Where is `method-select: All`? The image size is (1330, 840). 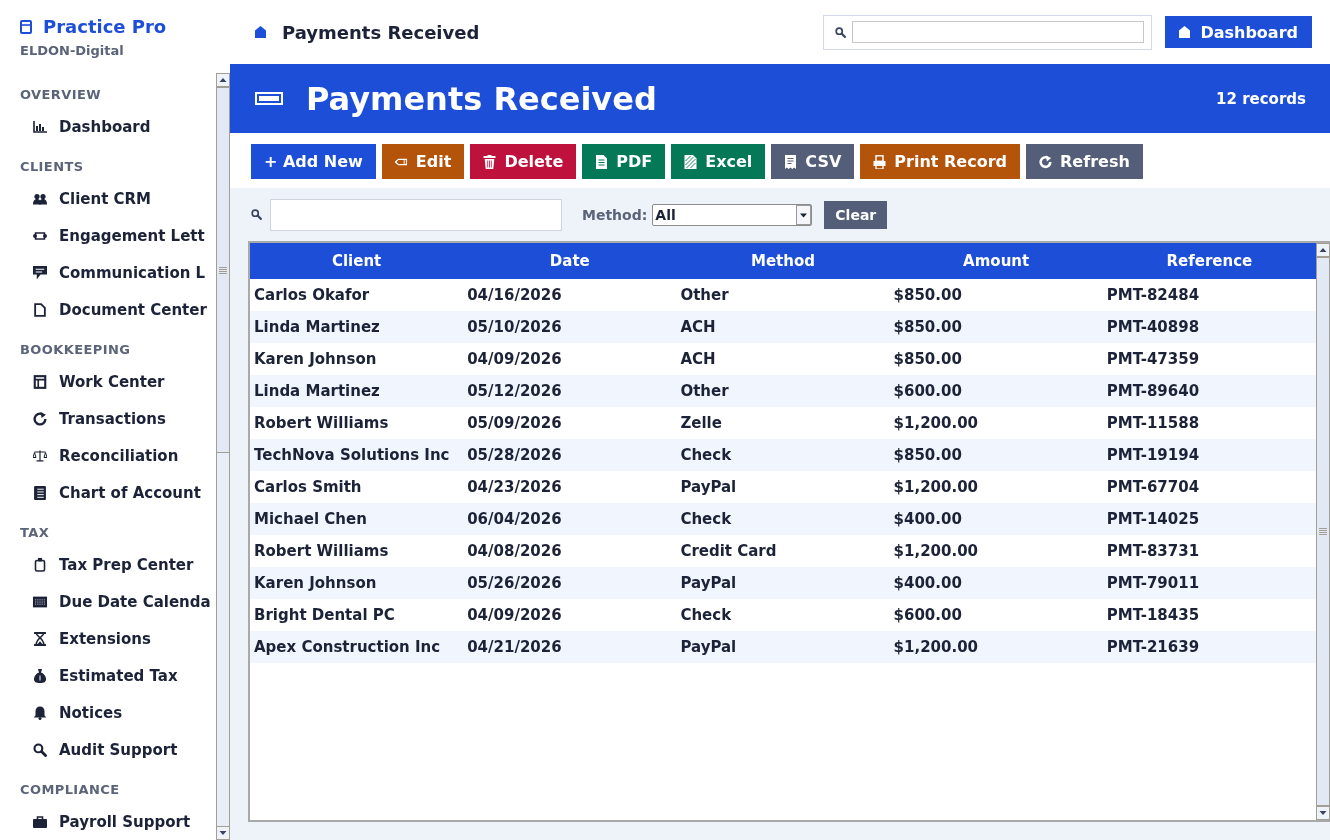
method-select: All is located at coordinates (732, 214).